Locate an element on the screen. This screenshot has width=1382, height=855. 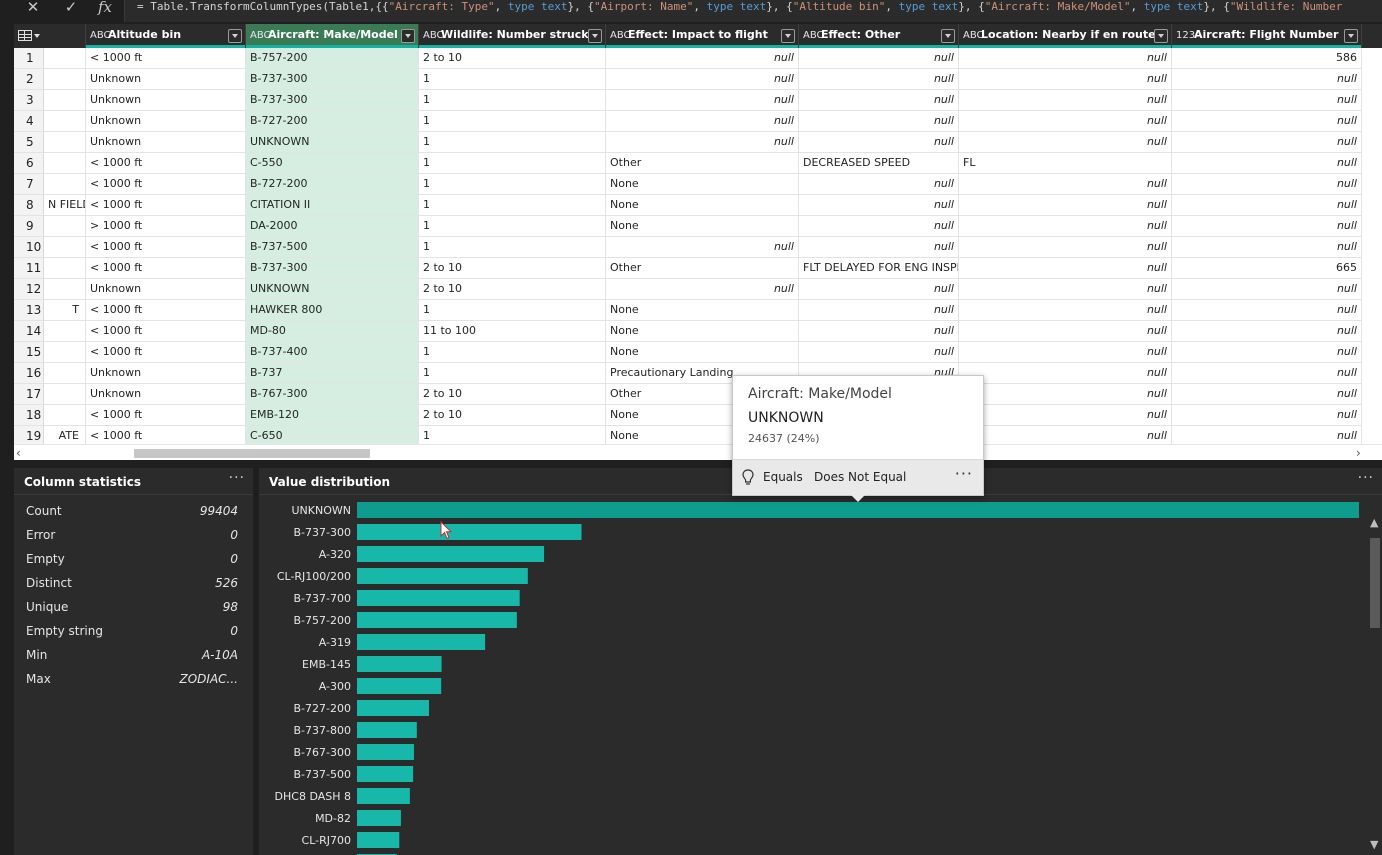
cell-model: MD-80 is located at coordinates (332, 331).